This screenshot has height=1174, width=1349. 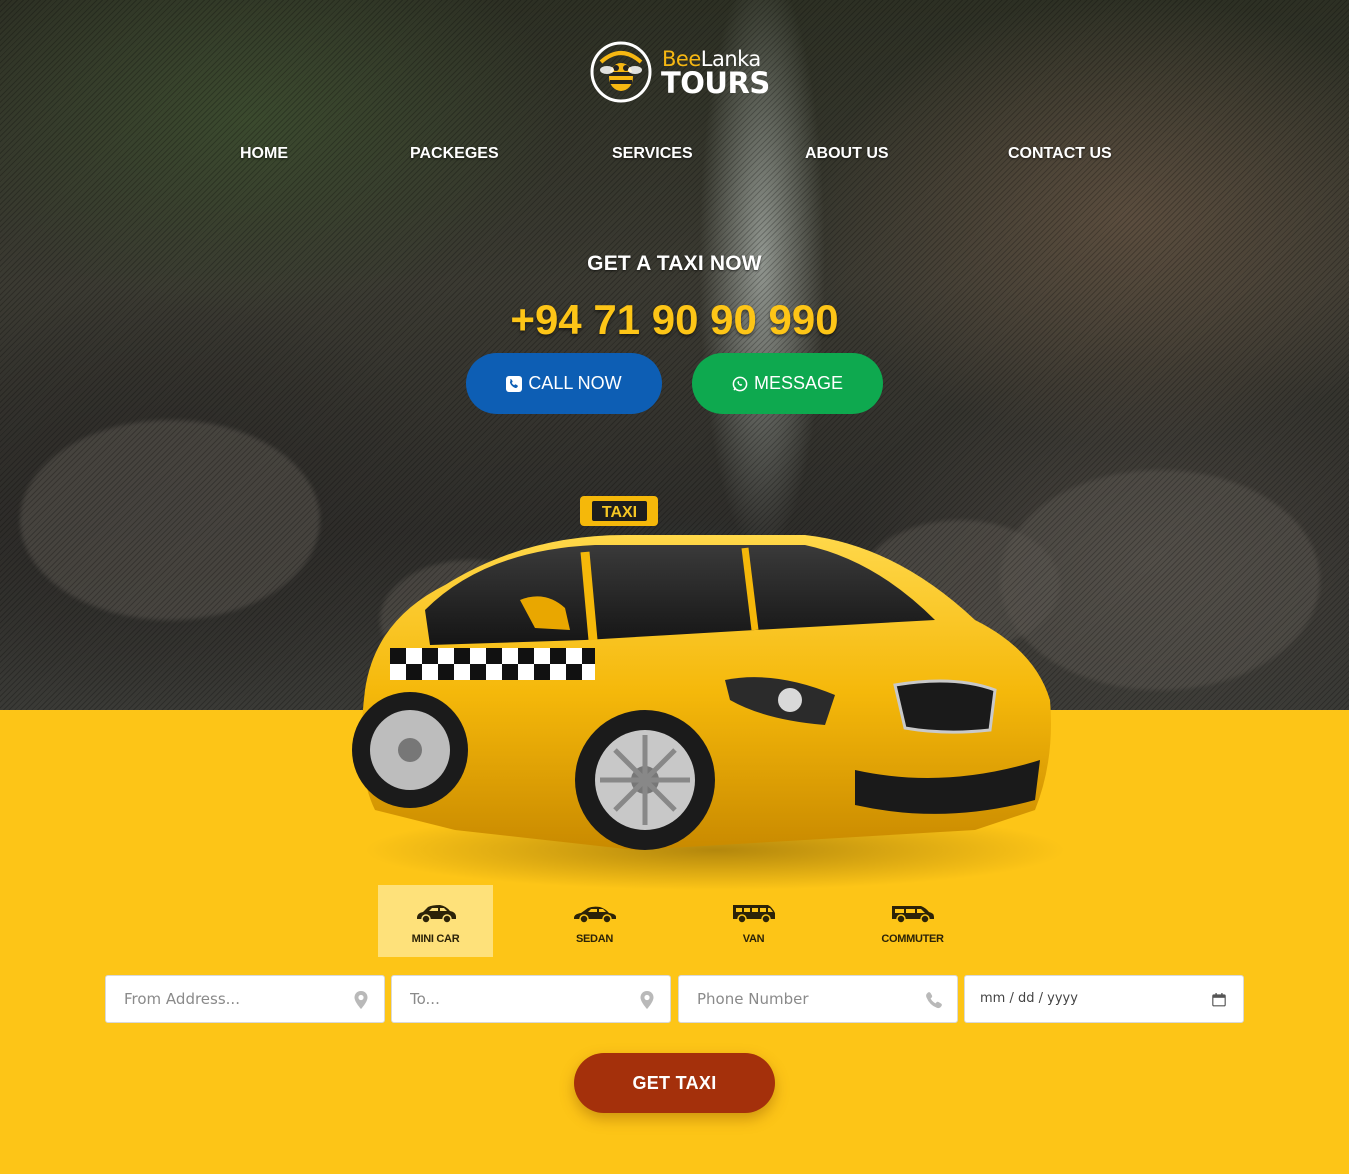 I want to click on van-icon, so click(x=754, y=914).